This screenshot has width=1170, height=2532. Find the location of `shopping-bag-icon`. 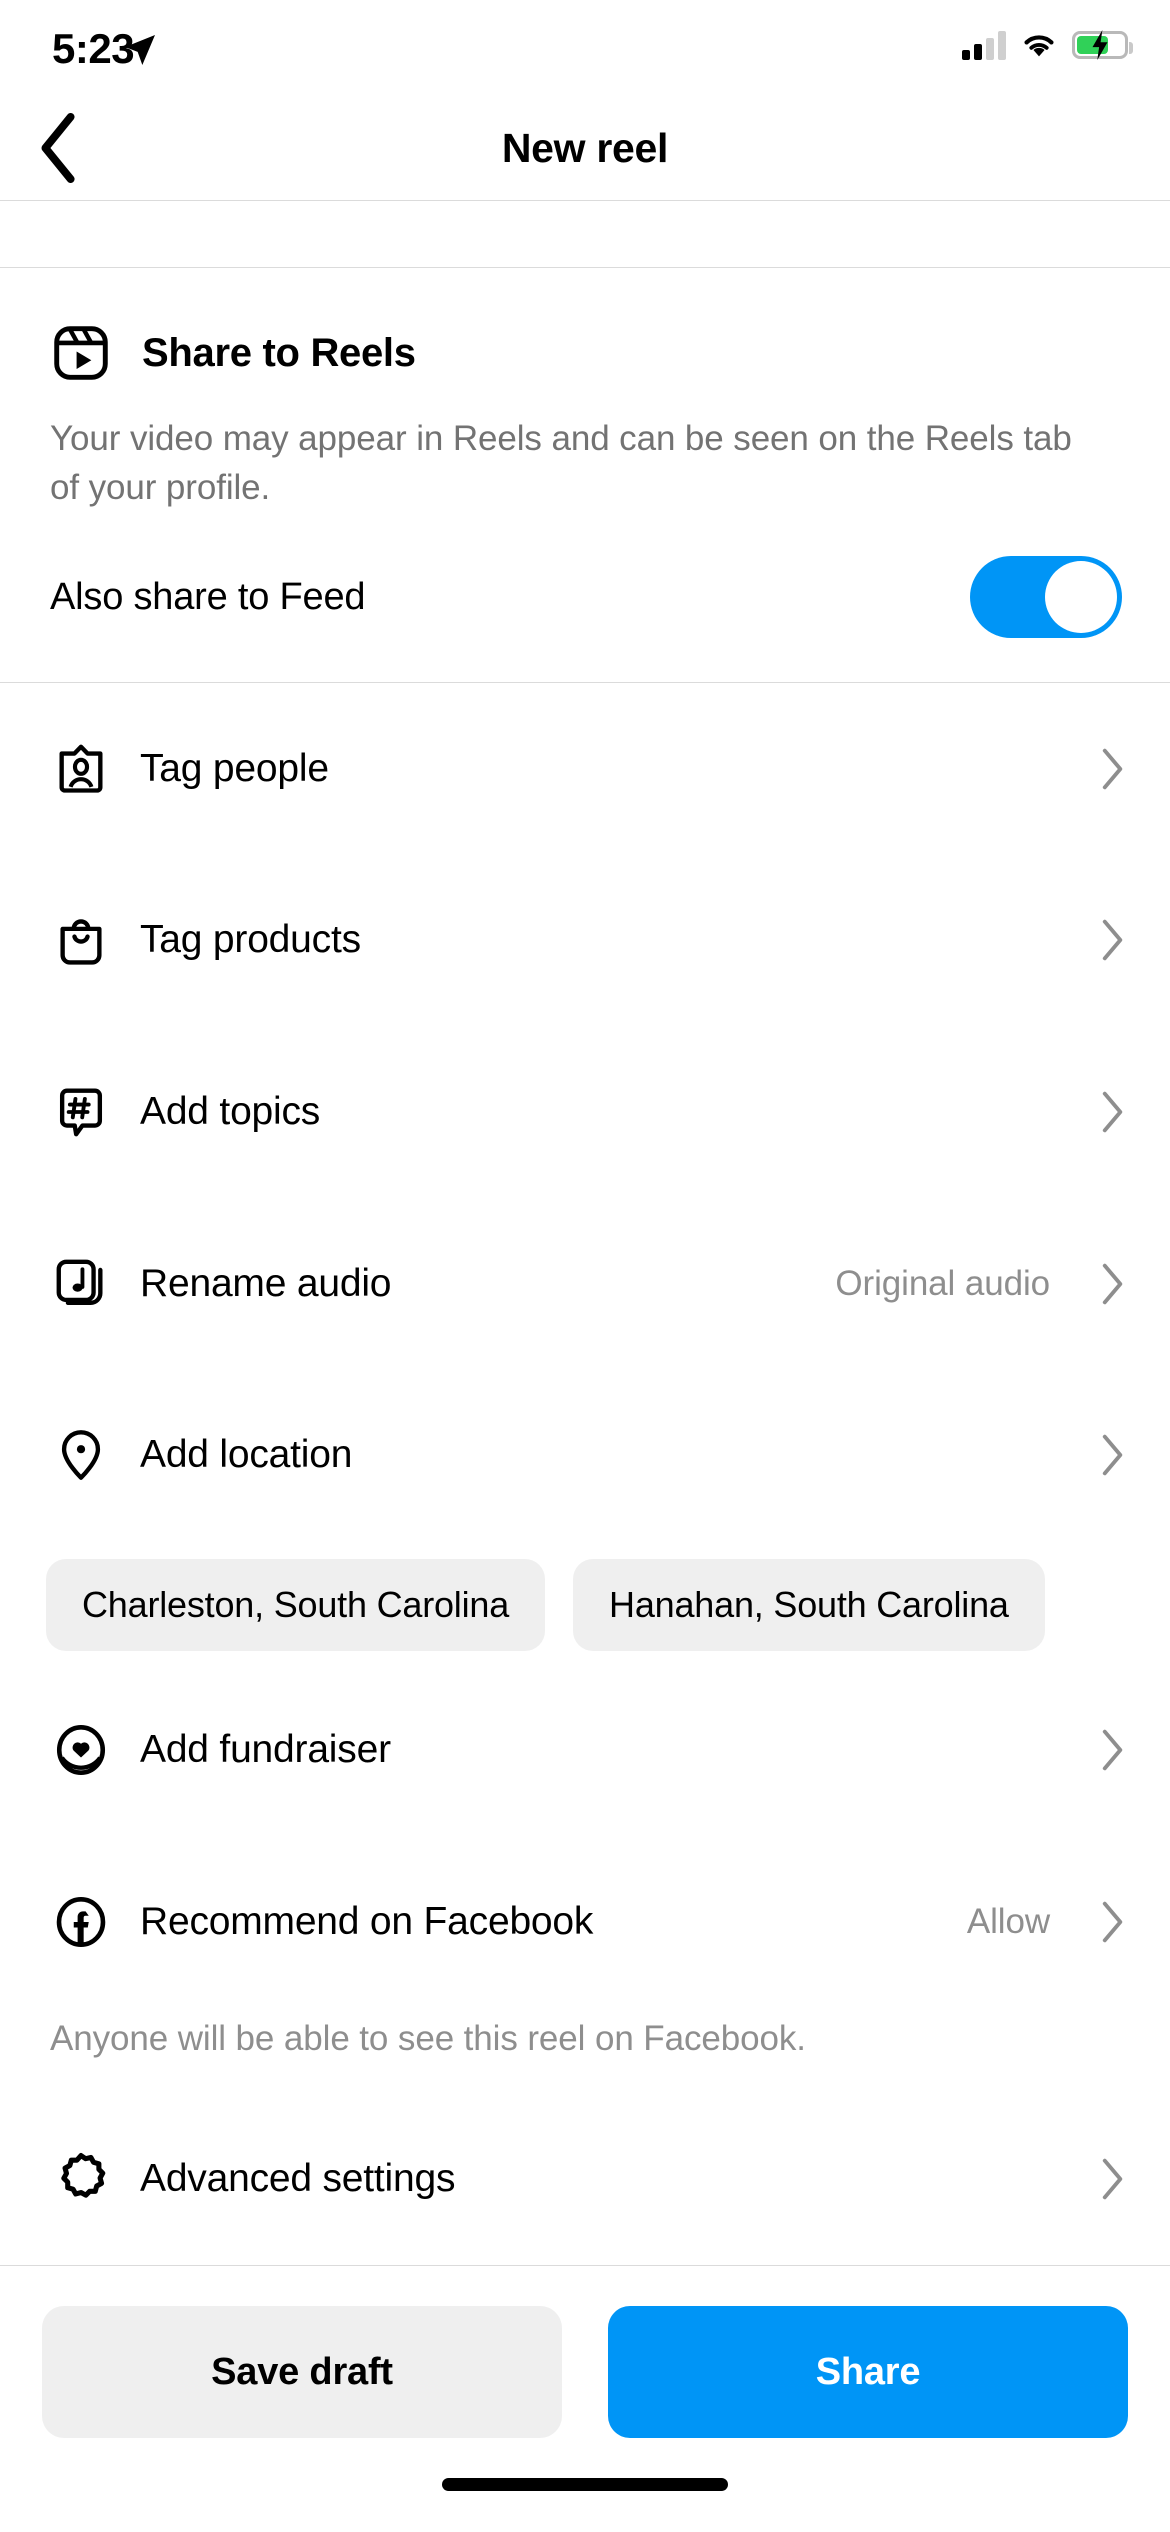

shopping-bag-icon is located at coordinates (81, 940).